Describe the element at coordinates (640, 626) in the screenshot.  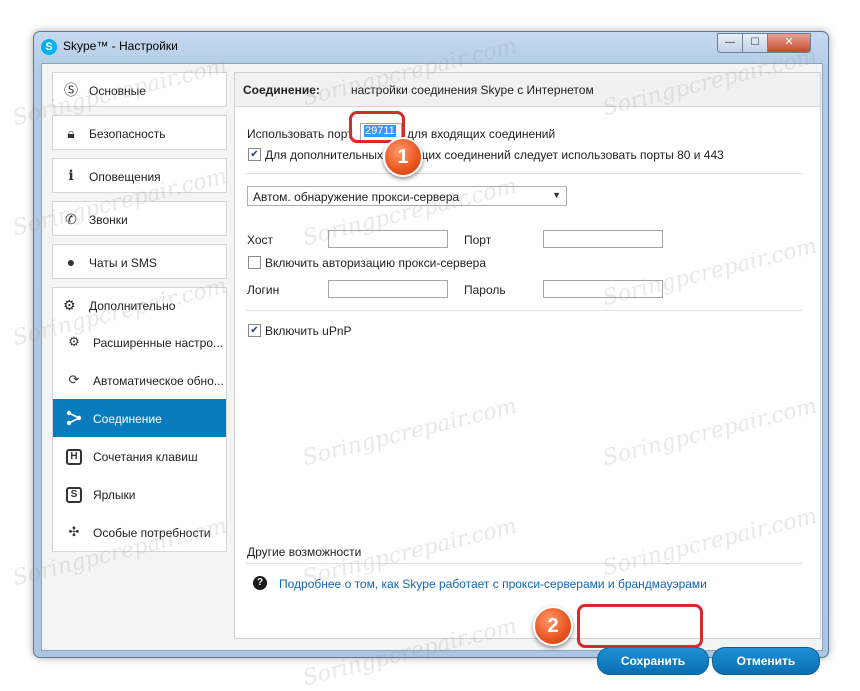
I see `save-callout-highlight` at that location.